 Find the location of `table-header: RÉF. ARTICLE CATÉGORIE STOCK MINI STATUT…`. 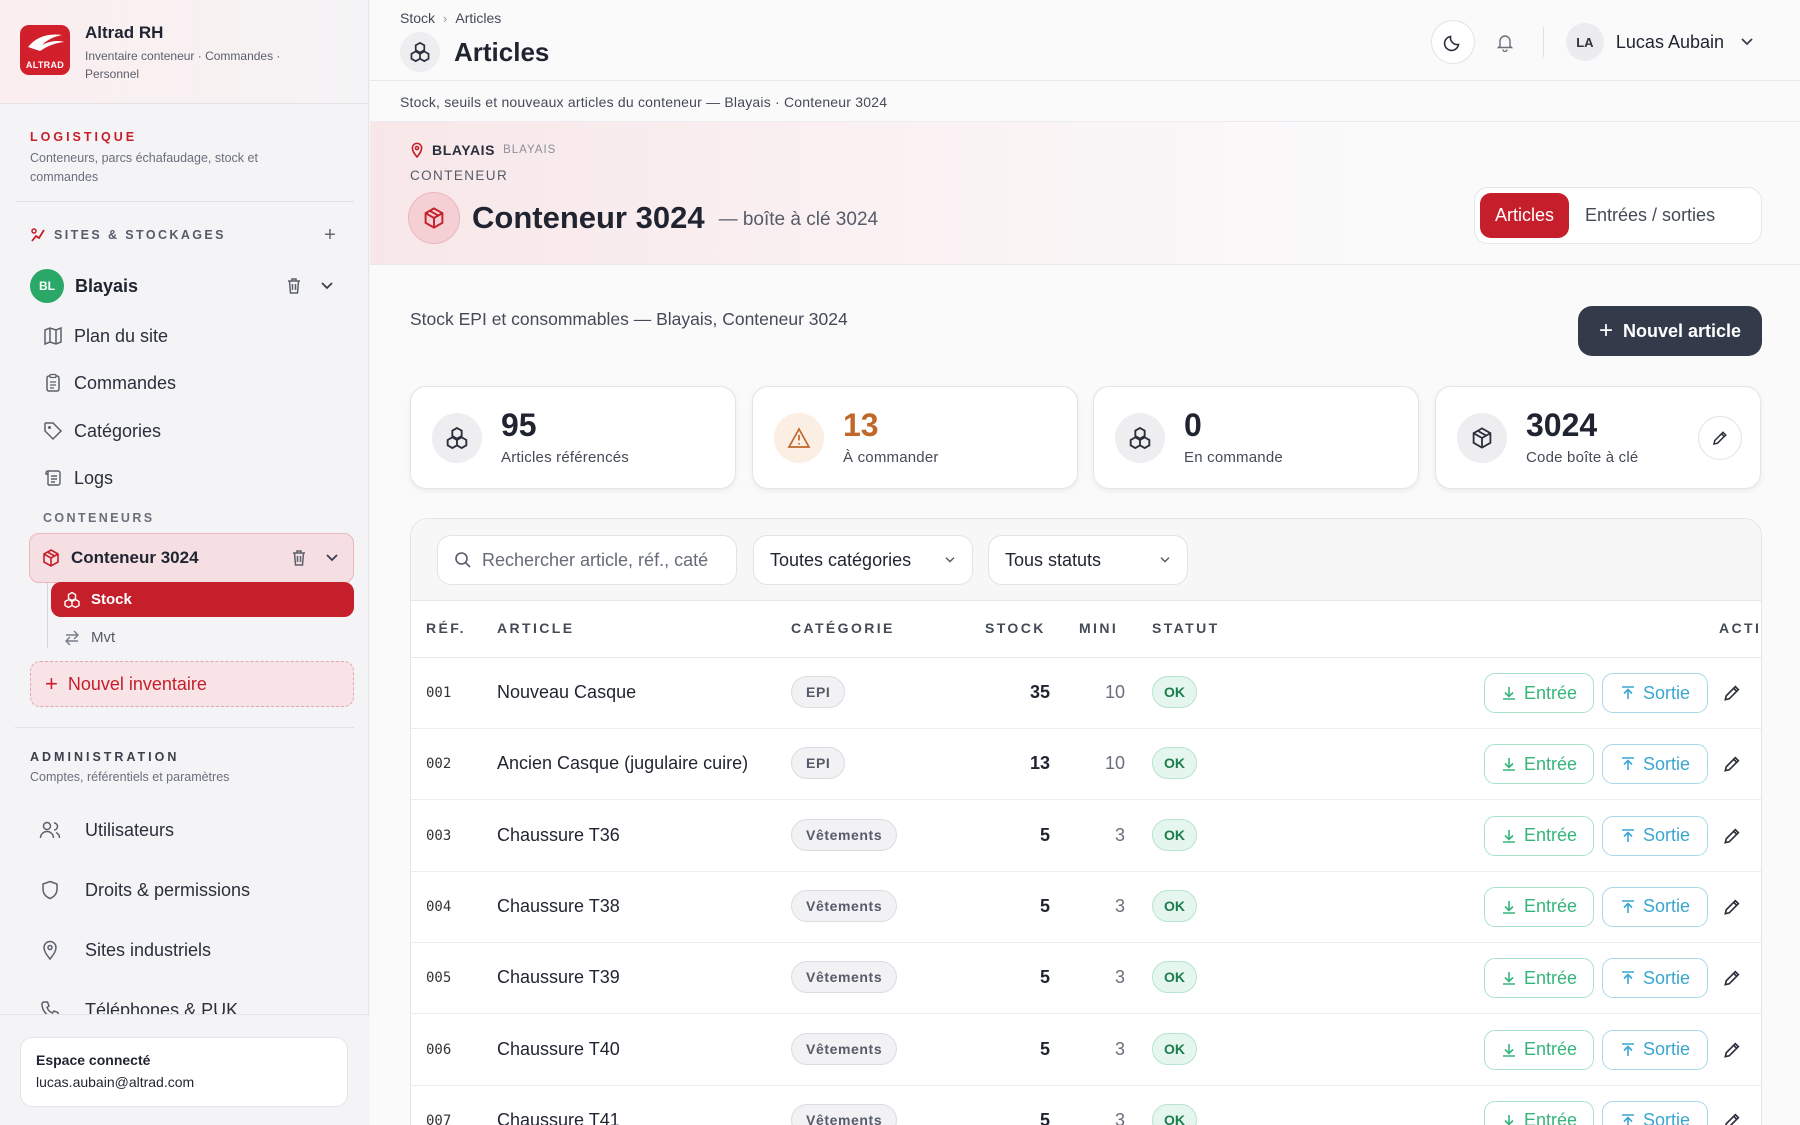

table-header: RÉF. ARTICLE CATÉGORIE STOCK MINI STATUT… is located at coordinates (1086, 629).